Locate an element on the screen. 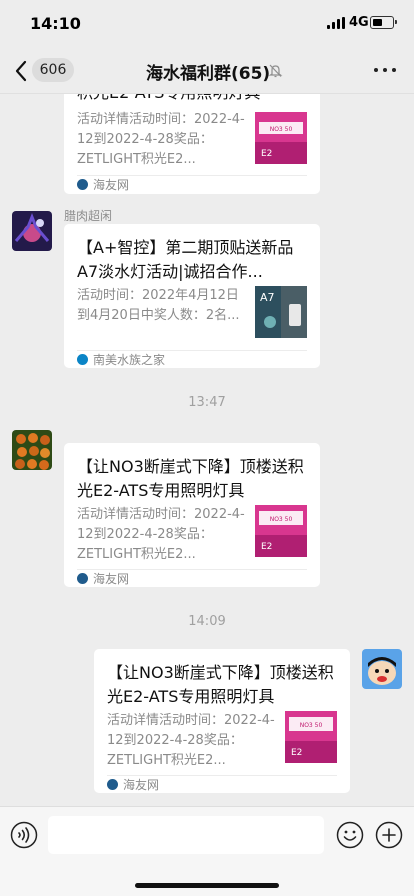  status-bar: 14:10 4G is located at coordinates (207, 23).